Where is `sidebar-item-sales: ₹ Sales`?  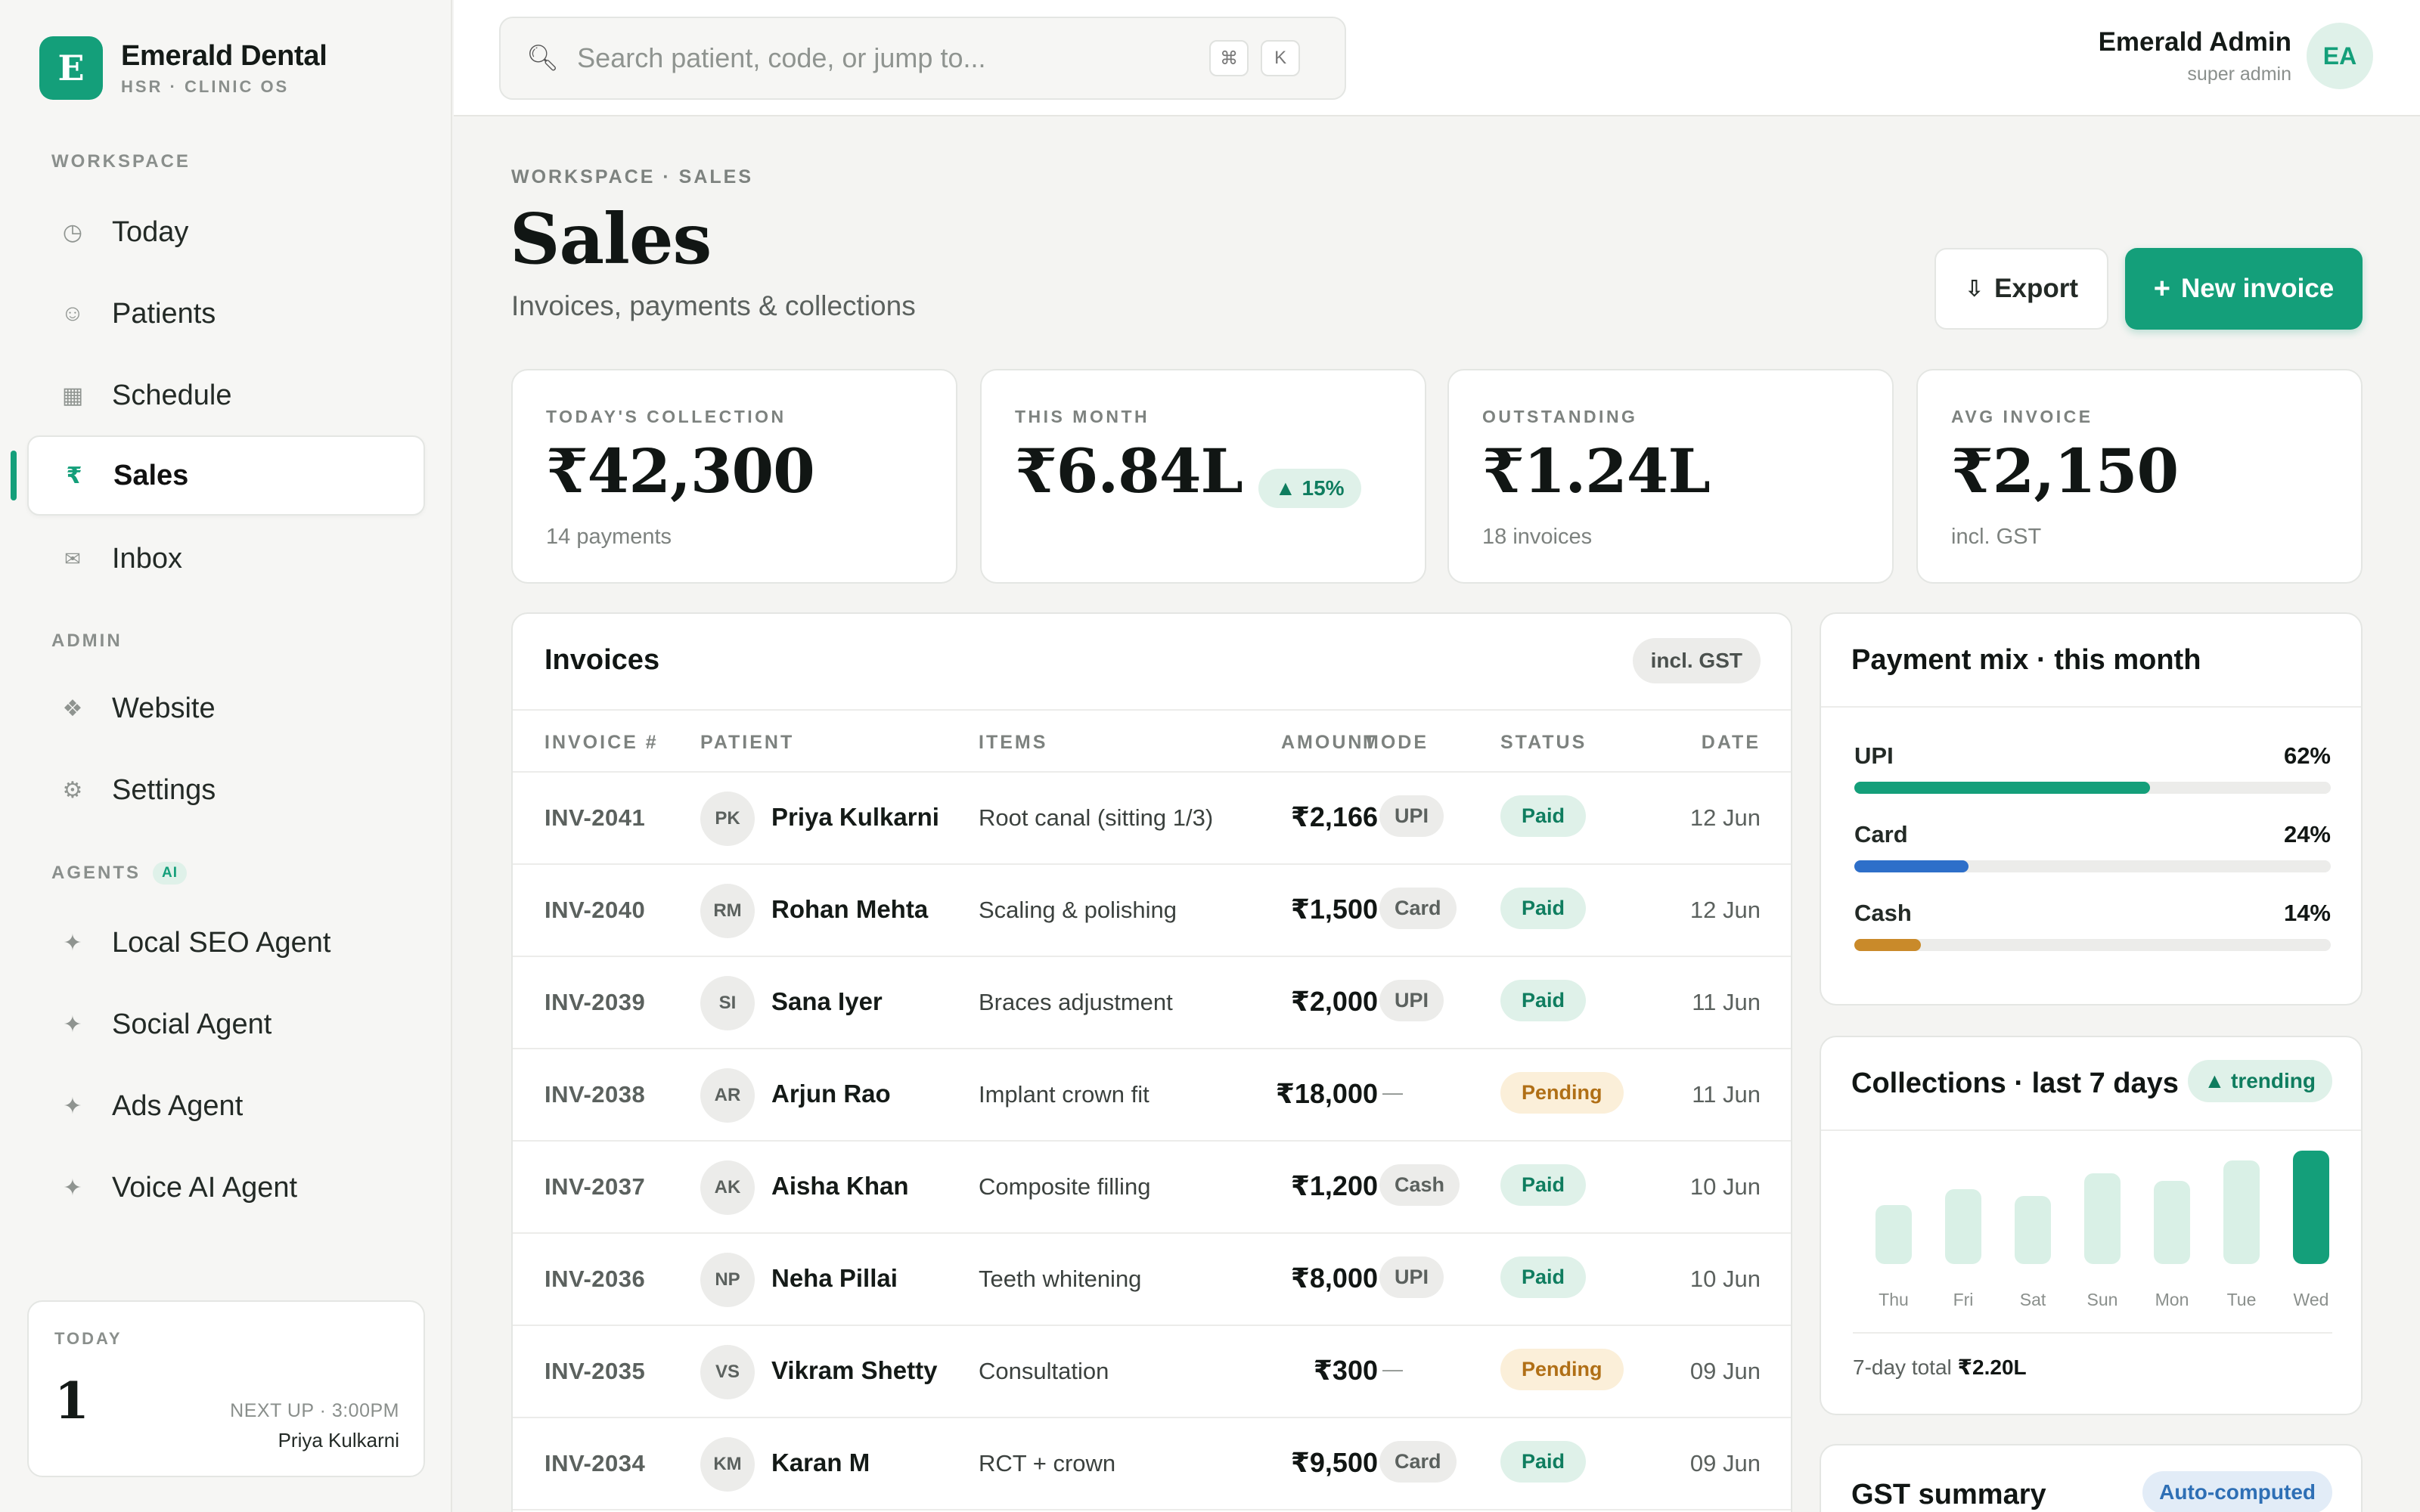
sidebar-item-sales: ₹ Sales is located at coordinates (226, 475).